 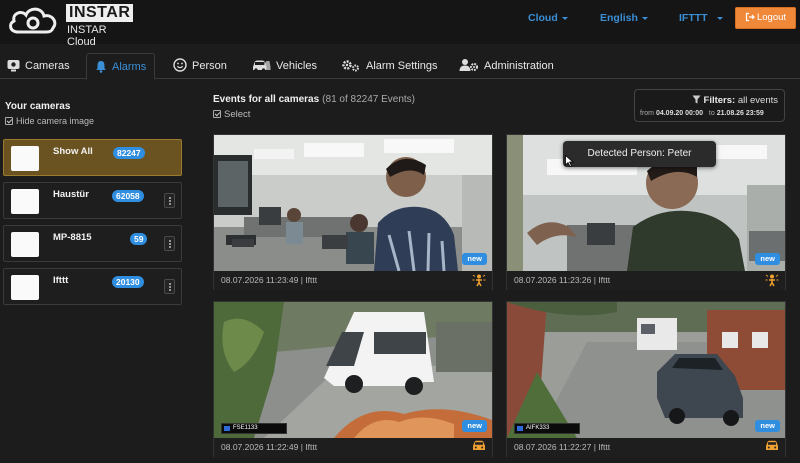 I want to click on event-footer: 08.07.2026 11:23:49 | Ifttt, so click(x=353, y=280).